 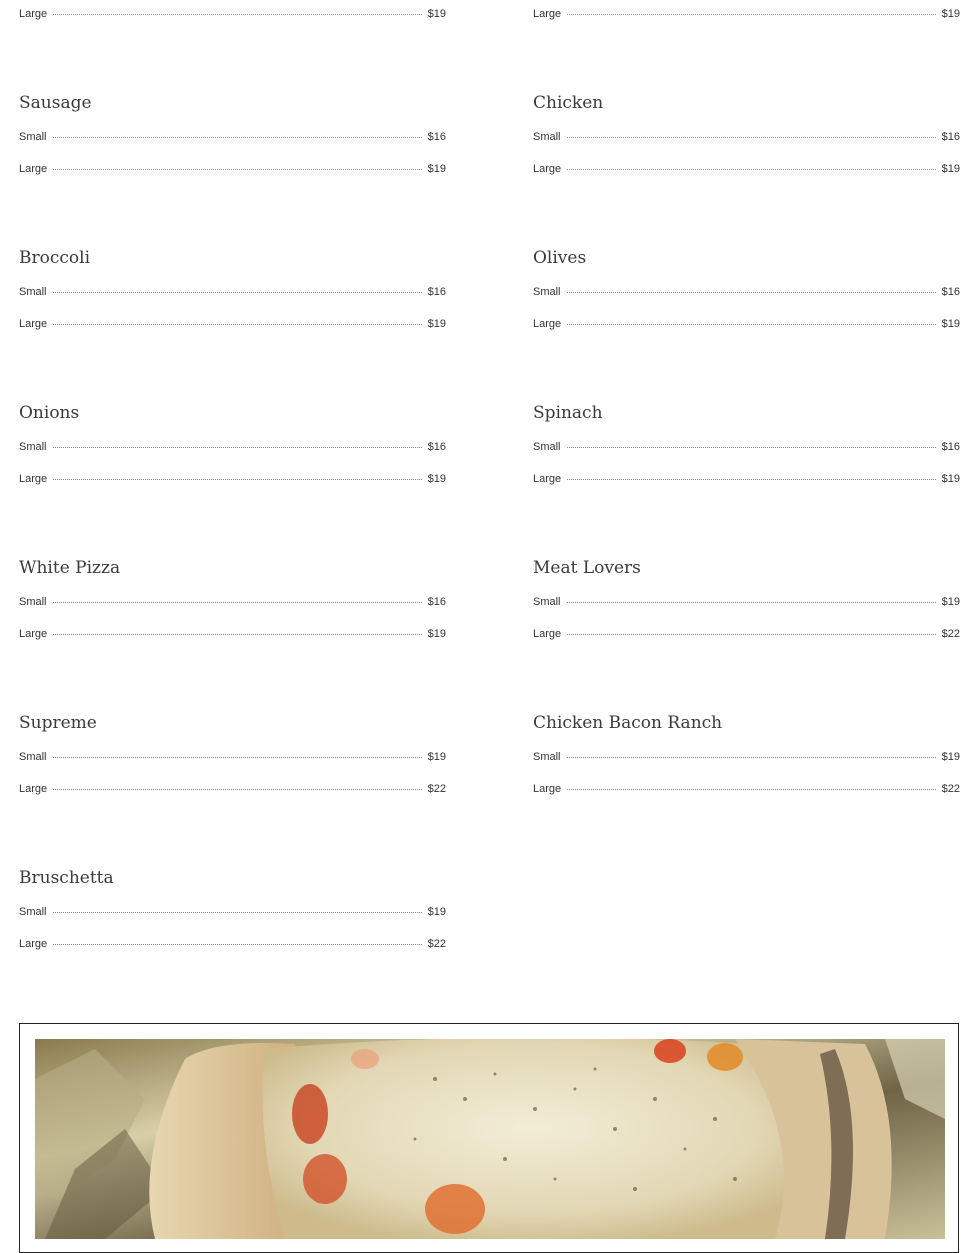 What do you see at coordinates (568, 413) in the screenshot?
I see `item-name: Spinach` at bounding box center [568, 413].